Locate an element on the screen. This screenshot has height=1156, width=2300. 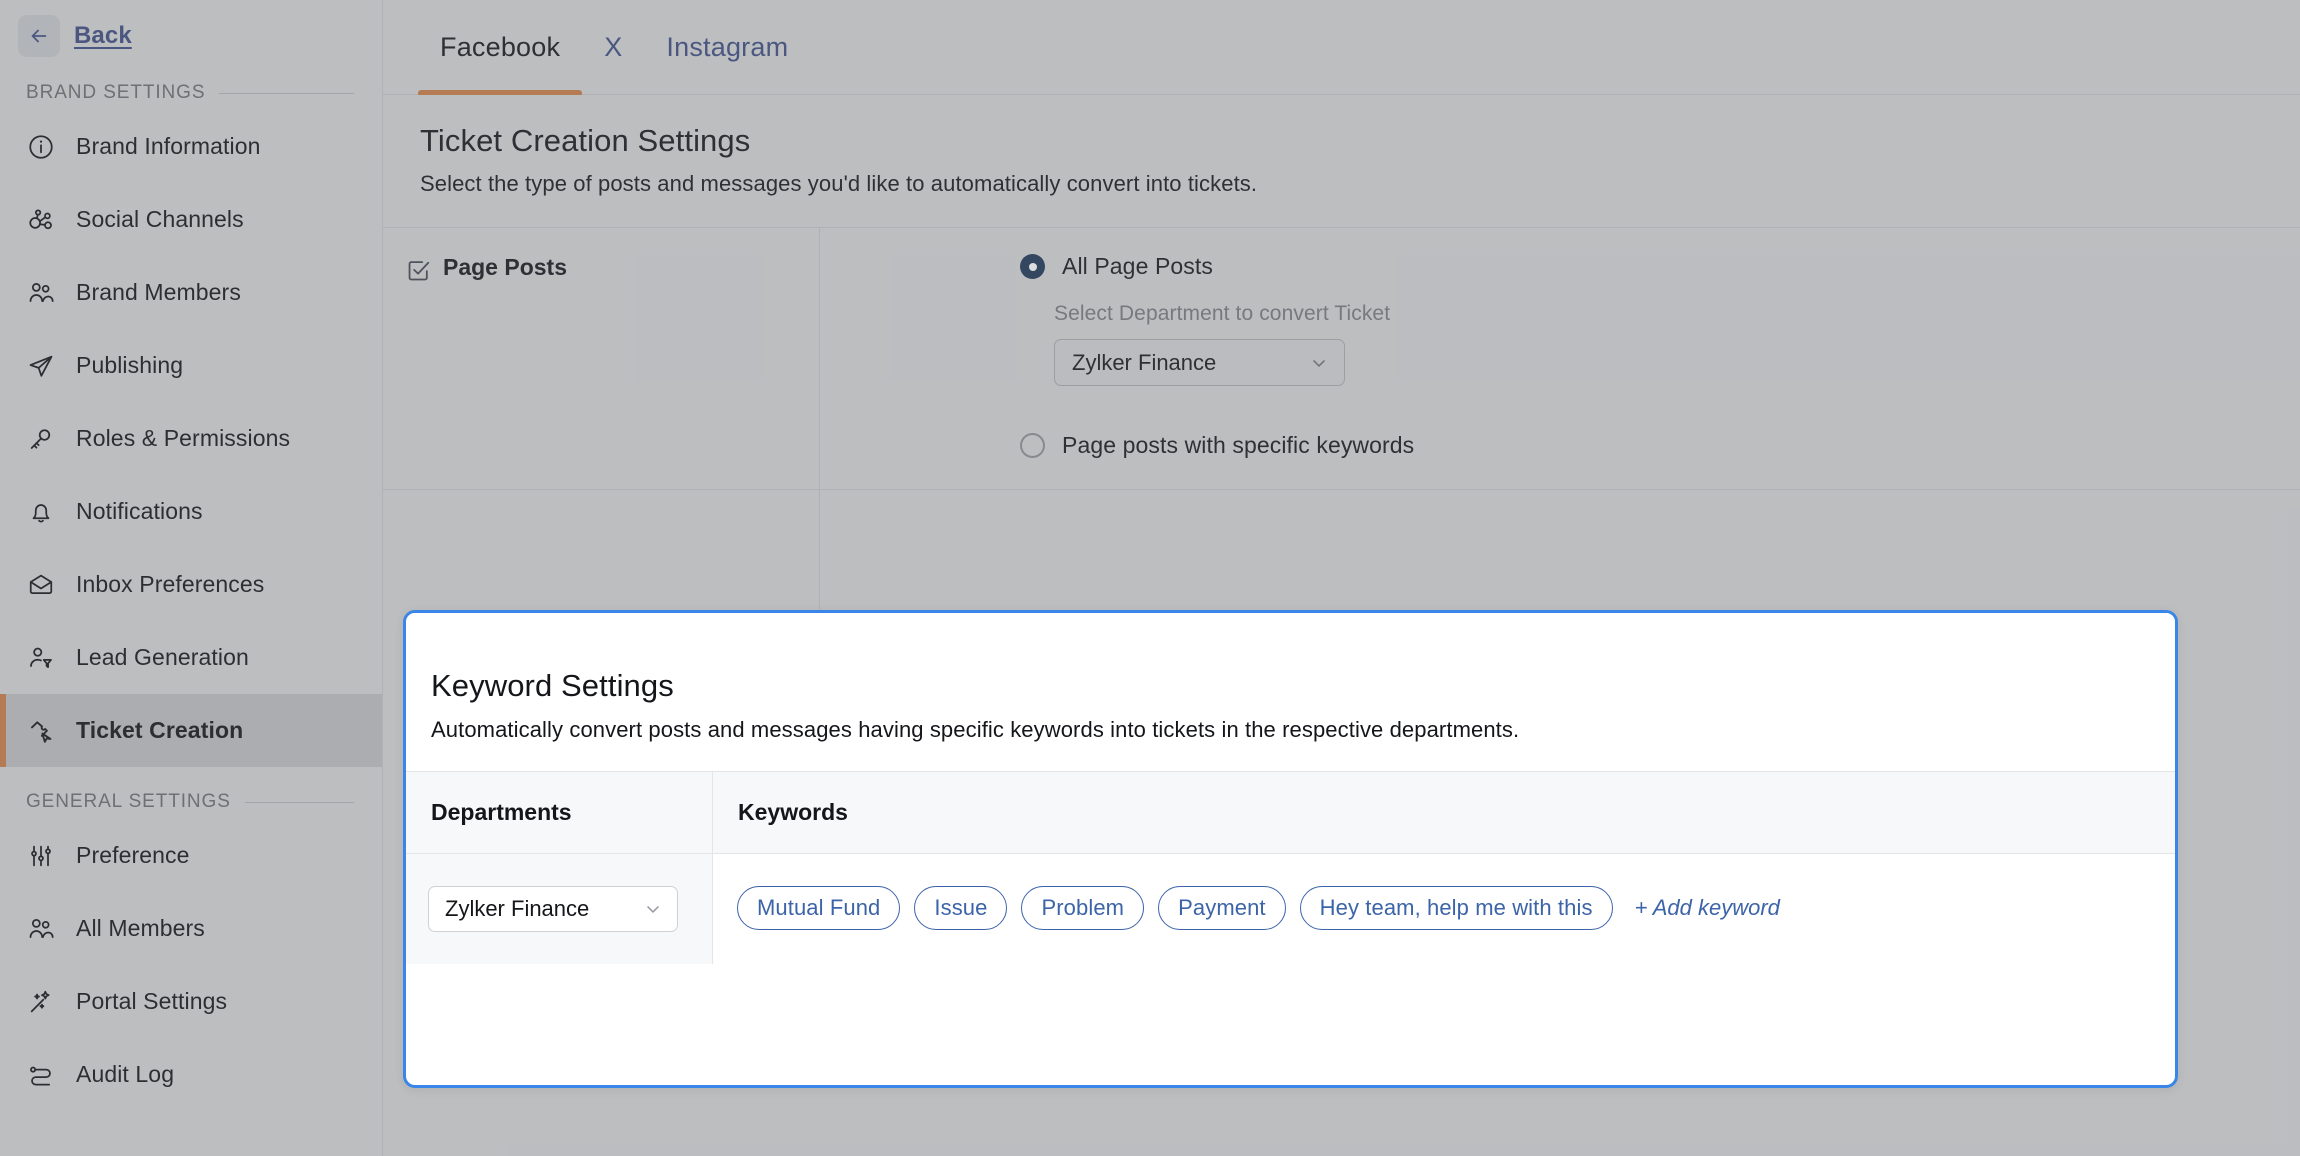
sidebar-item-label: Ticket Creation is located at coordinates (160, 730).